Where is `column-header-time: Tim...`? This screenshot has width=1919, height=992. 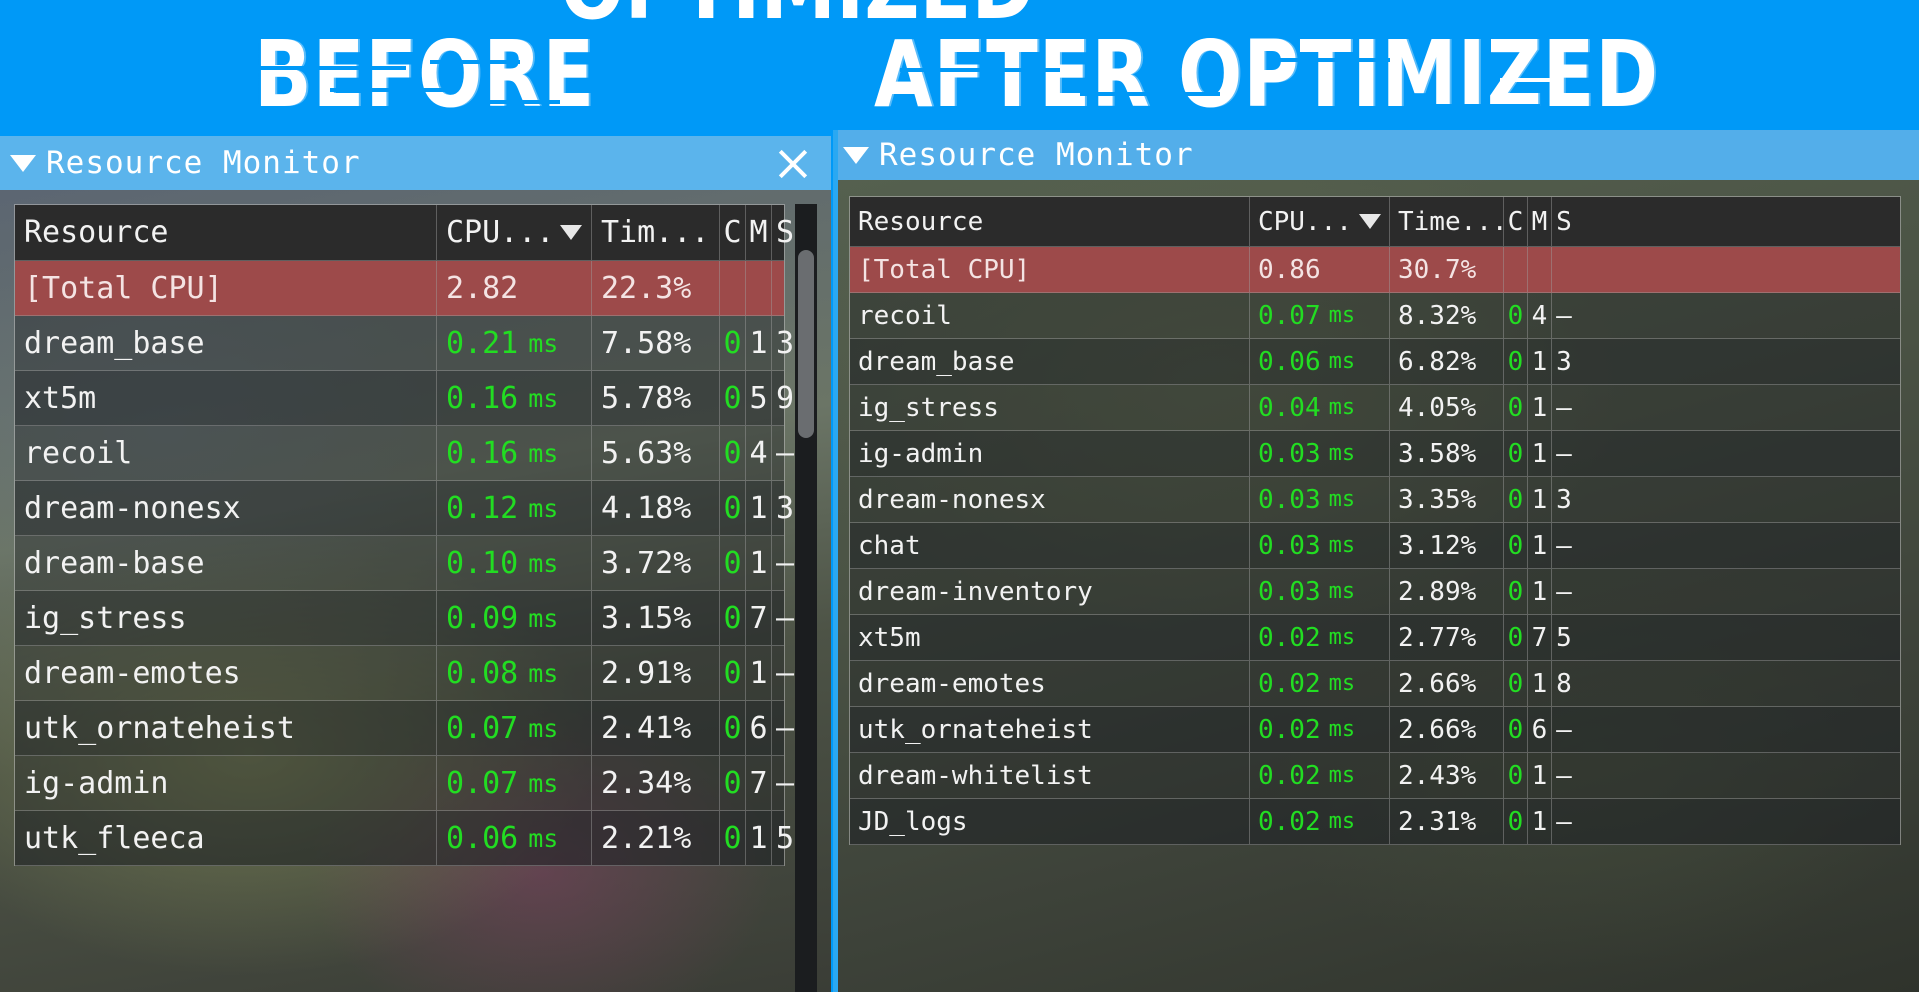
column-header-time: Tim... is located at coordinates (656, 232).